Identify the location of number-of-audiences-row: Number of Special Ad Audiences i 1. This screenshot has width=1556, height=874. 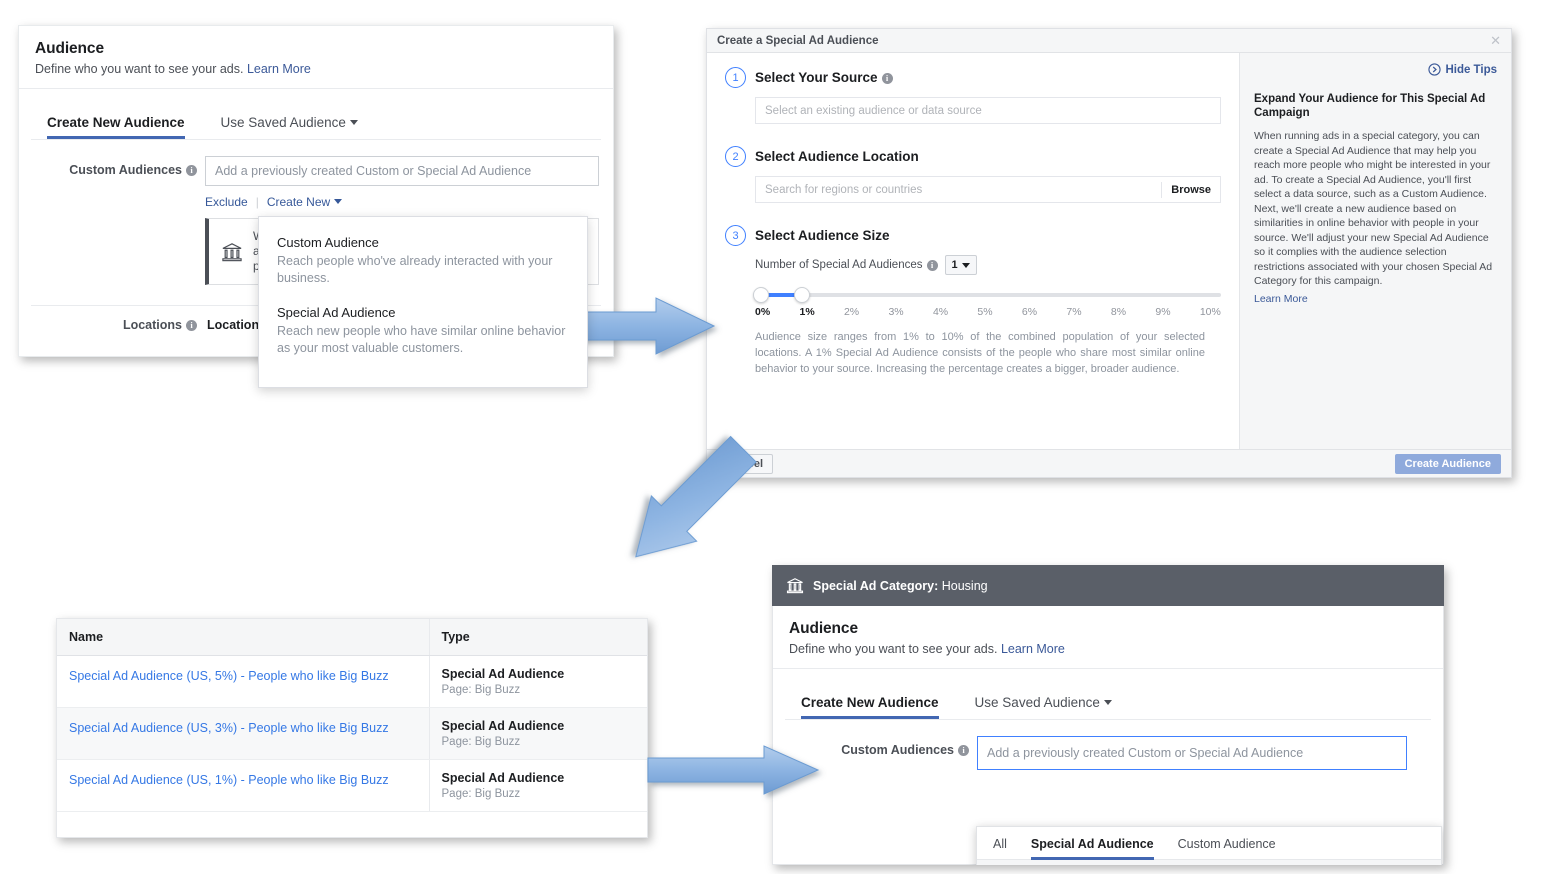
(988, 265).